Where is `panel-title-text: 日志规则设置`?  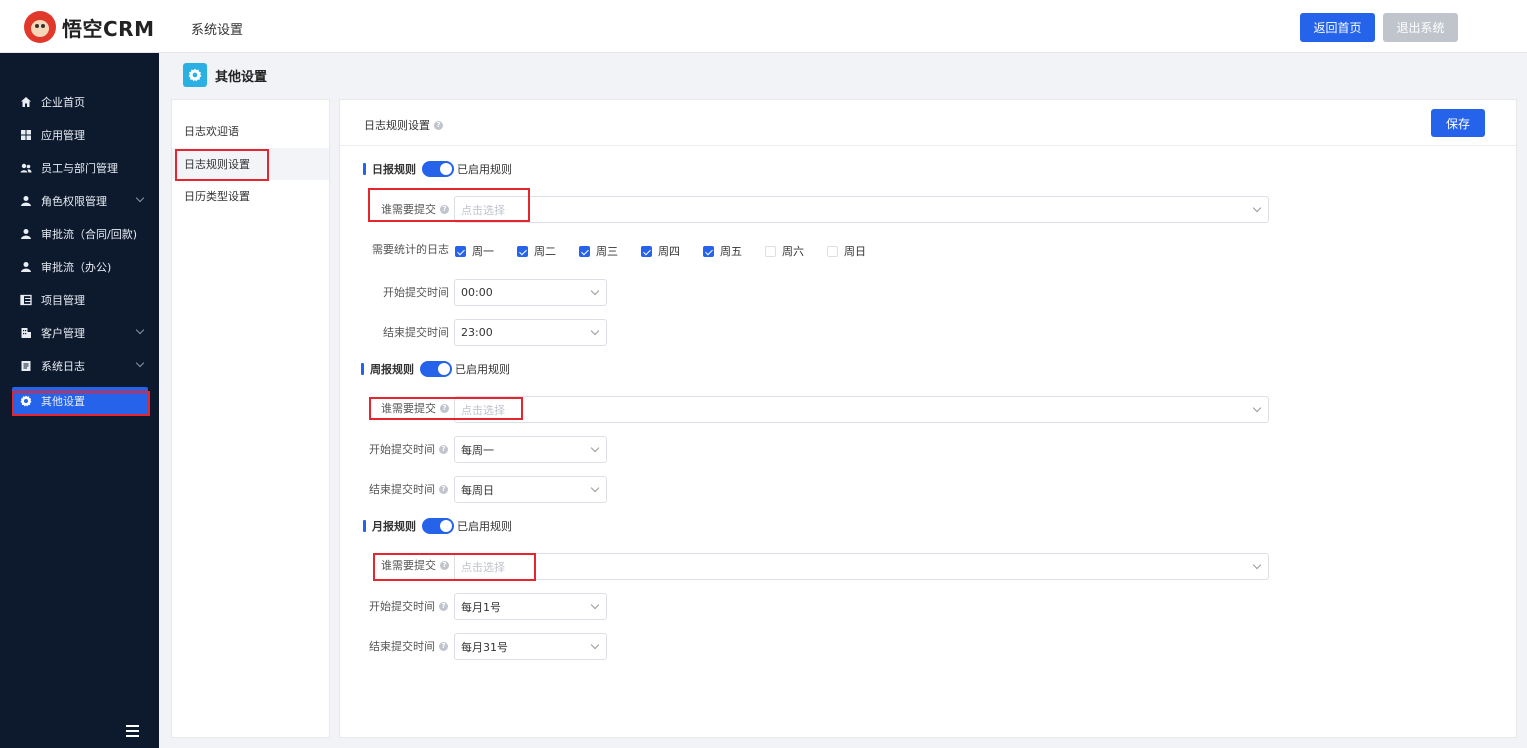 panel-title-text: 日志规则设置 is located at coordinates (397, 125).